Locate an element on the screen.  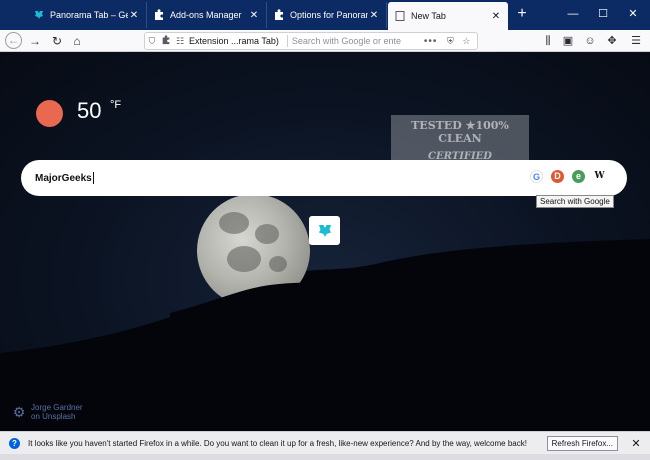
tab-panorama: Panorama Tab – Get th ✕ is located at coordinates (87, 15).